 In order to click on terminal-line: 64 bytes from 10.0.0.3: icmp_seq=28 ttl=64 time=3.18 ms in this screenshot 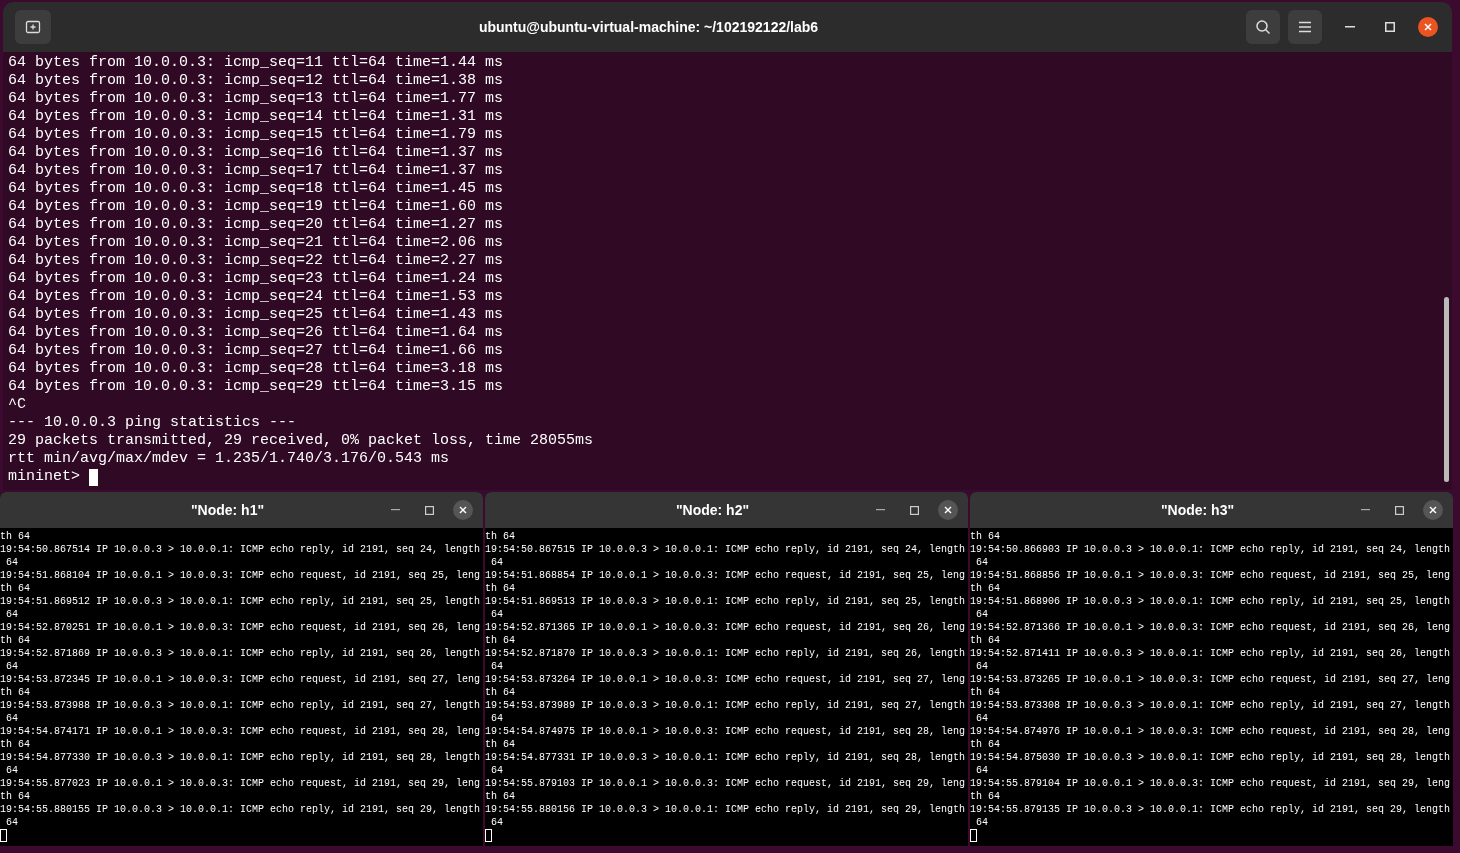, I will do `click(256, 369)`.